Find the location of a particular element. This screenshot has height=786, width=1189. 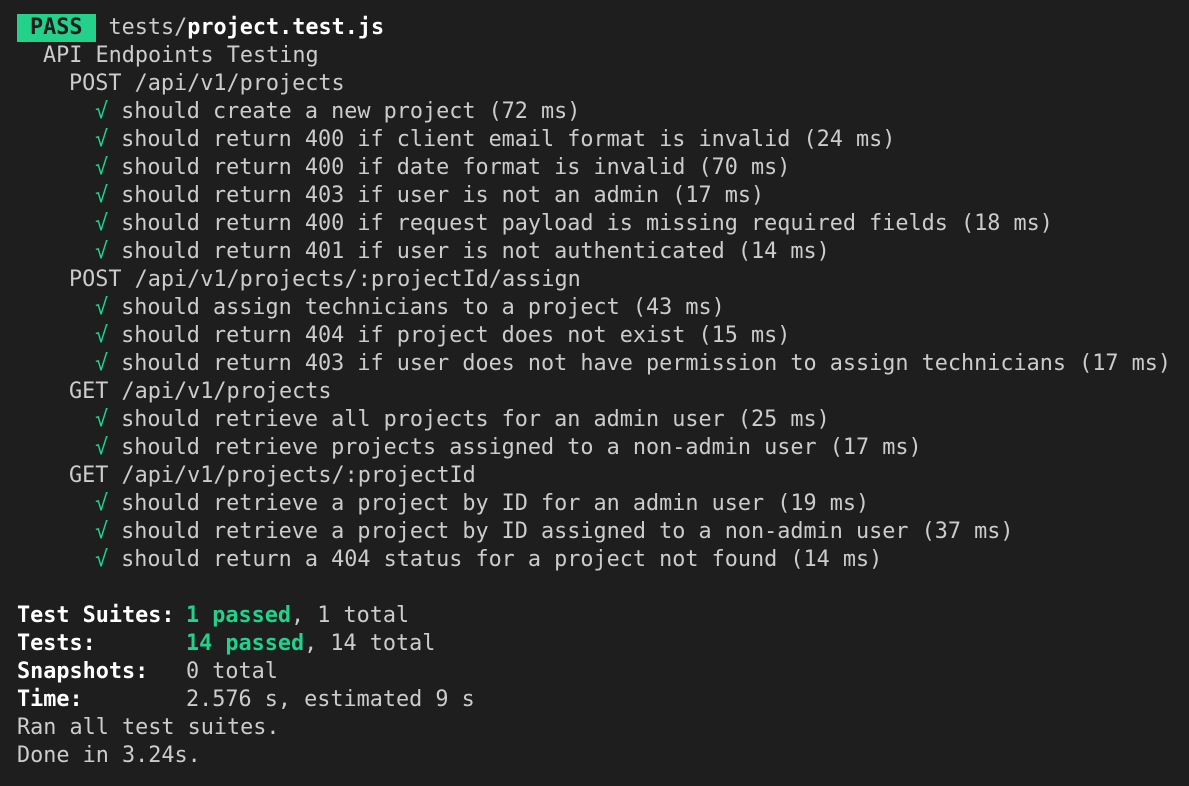

describe-block-title: GET /api/v1/projects/:projectId is located at coordinates (272, 475).